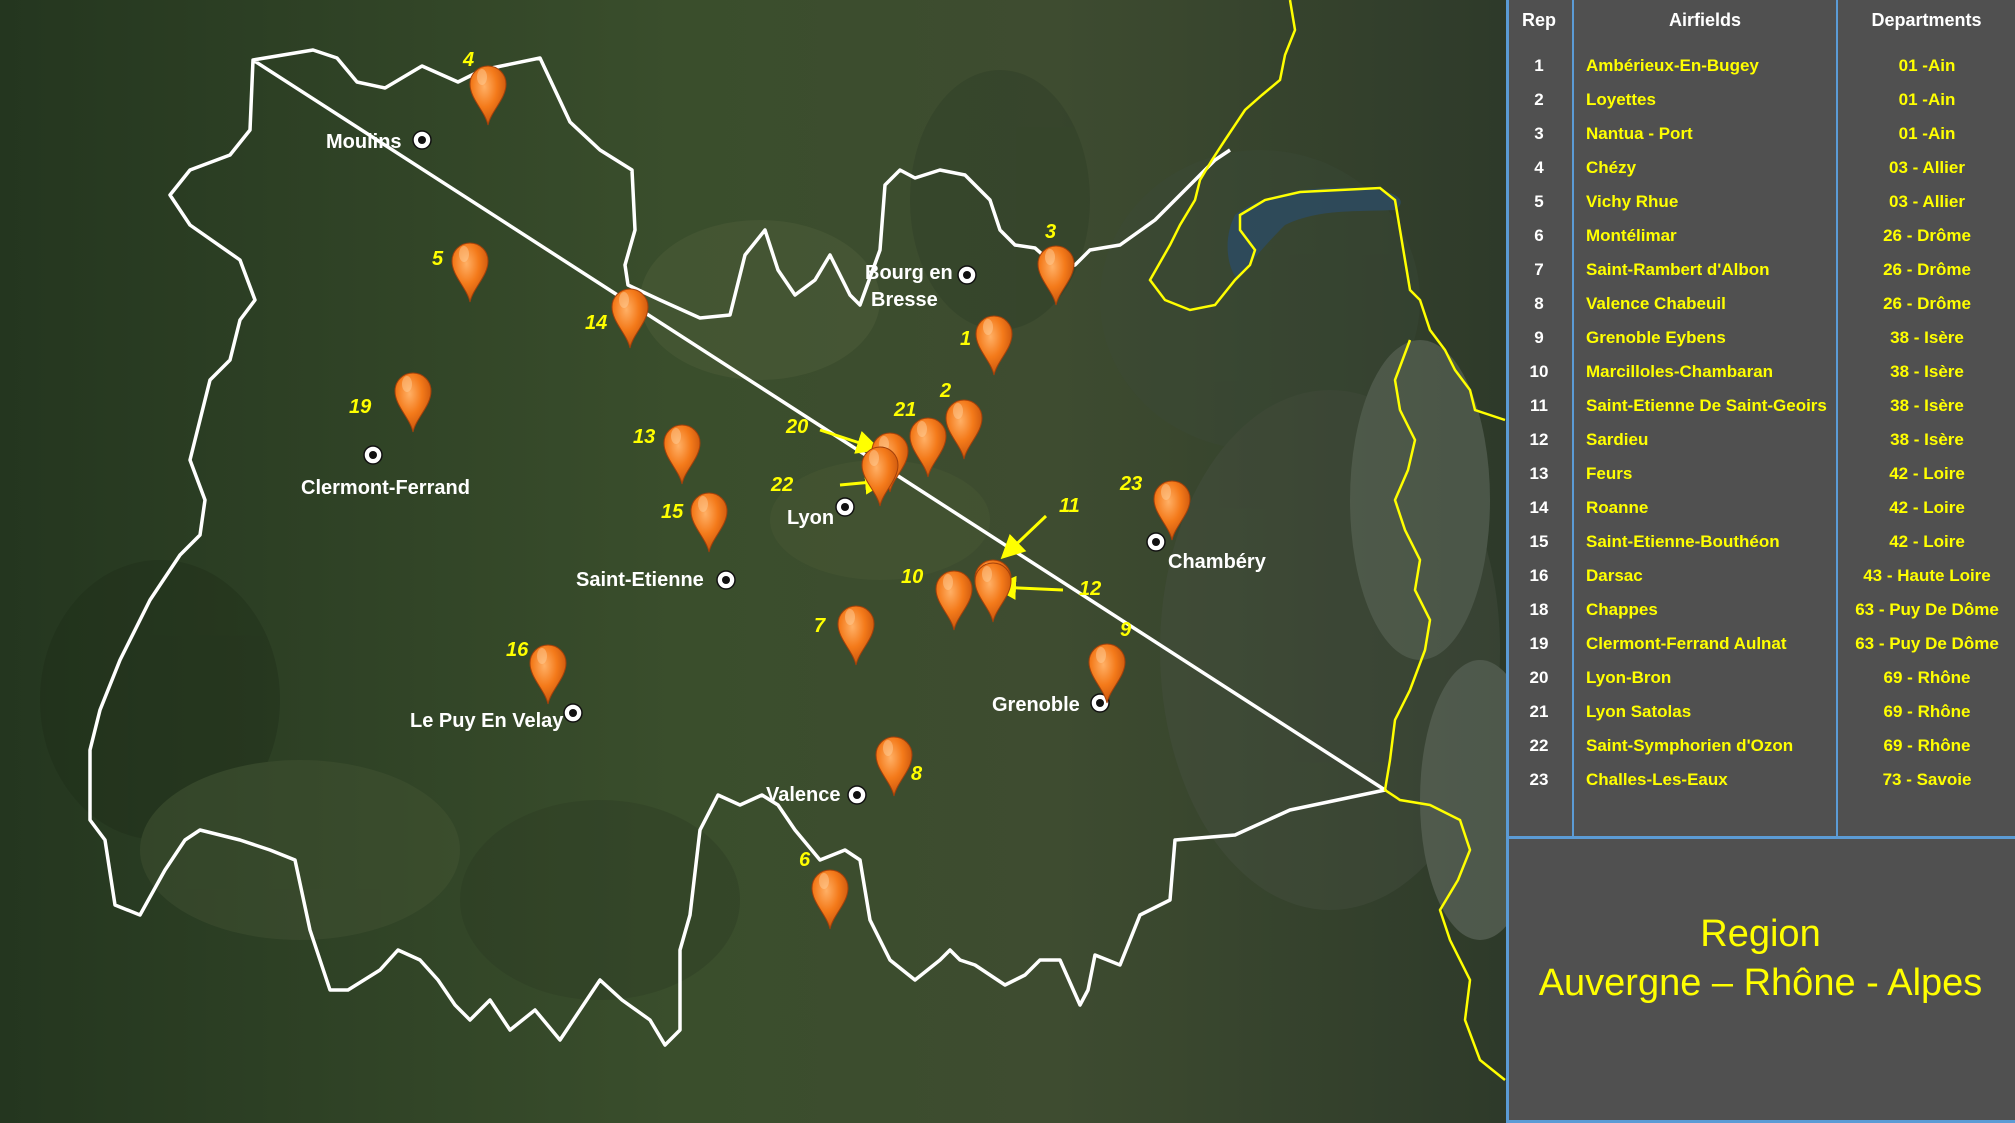  Describe the element at coordinates (1539, 711) in the screenshot. I see `rep-number: 21` at that location.